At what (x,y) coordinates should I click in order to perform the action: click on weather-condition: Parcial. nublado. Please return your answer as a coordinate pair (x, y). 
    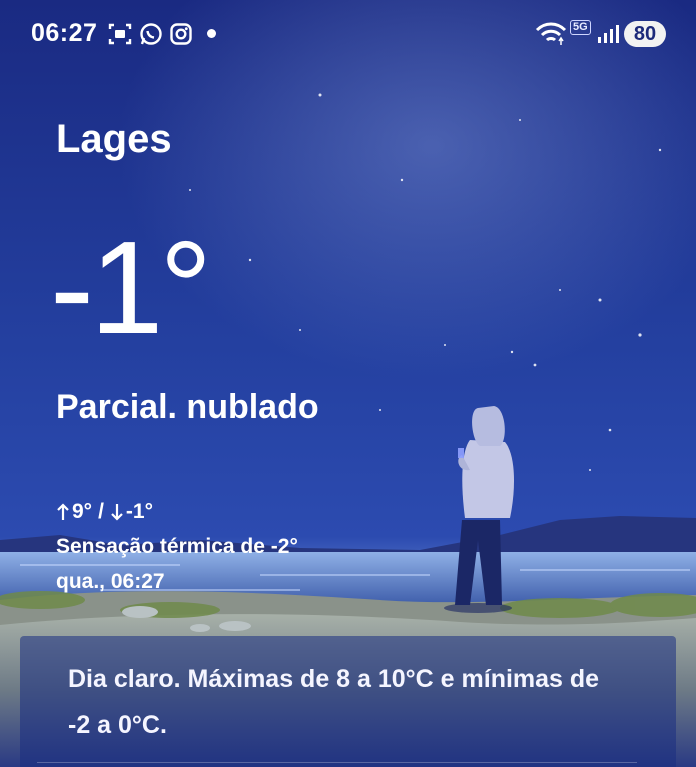
    Looking at the image, I should click on (187, 407).